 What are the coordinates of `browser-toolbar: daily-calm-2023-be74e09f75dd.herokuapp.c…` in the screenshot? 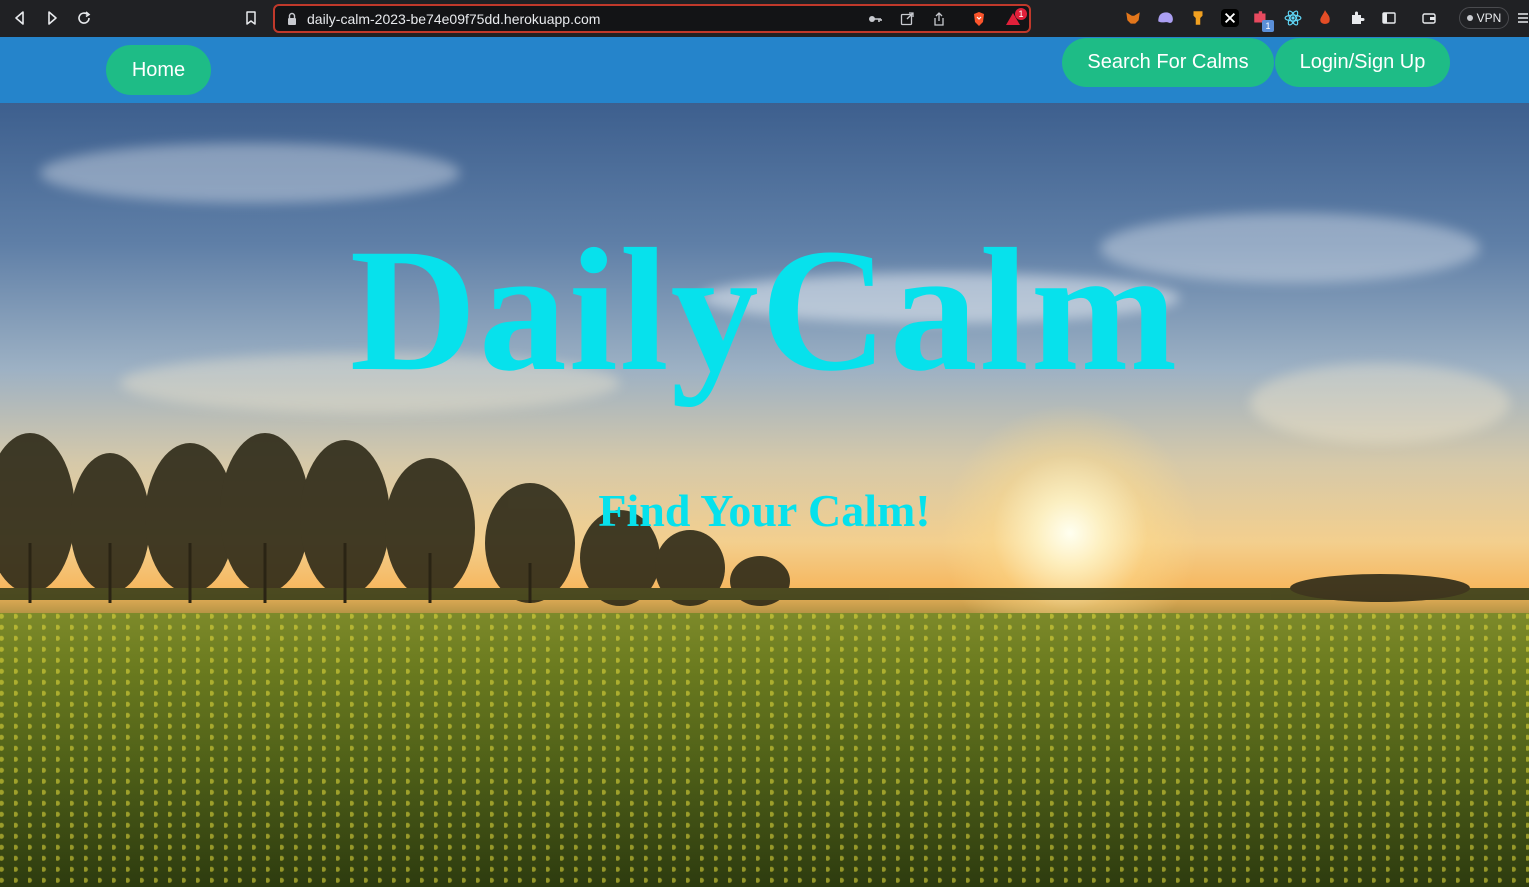 It's located at (764, 18).